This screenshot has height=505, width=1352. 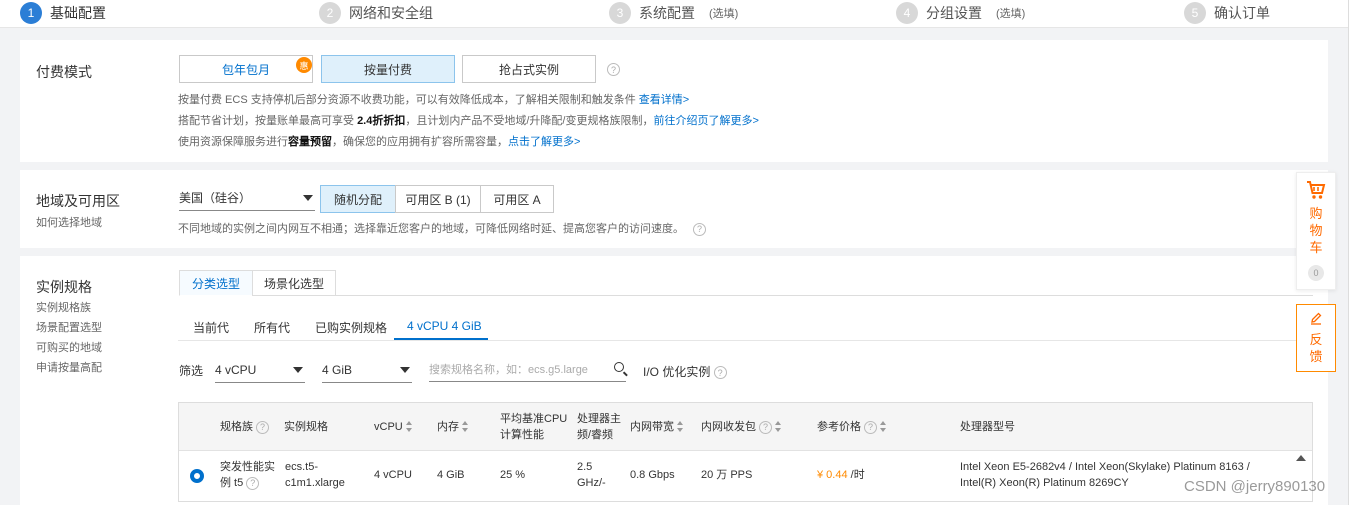 I want to click on step-label: 分组设置, so click(x=954, y=13).